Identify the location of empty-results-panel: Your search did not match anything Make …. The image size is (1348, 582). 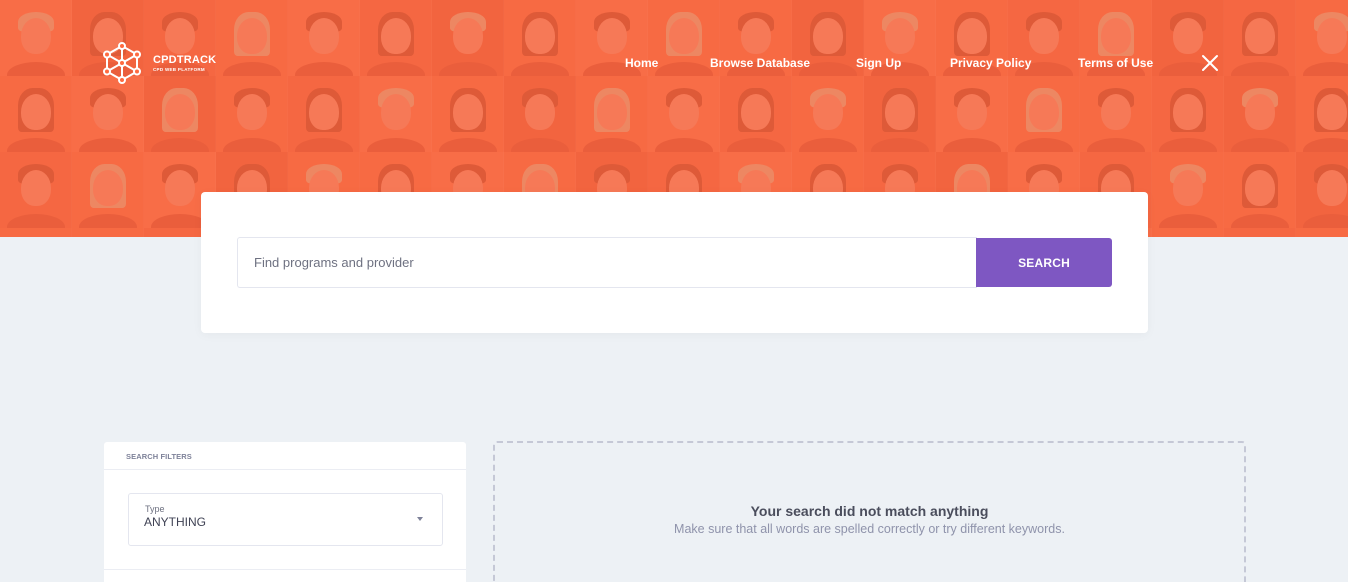
(869, 511).